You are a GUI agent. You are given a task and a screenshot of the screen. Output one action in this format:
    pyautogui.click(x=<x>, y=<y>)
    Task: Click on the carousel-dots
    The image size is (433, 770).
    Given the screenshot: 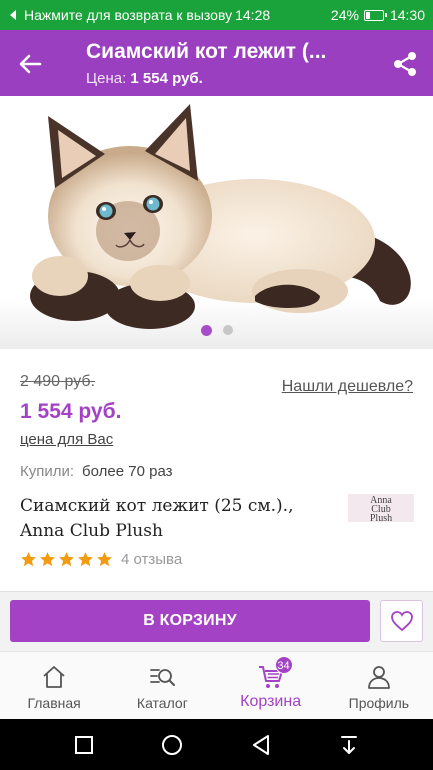 What is the action you would take?
    pyautogui.click(x=216, y=330)
    